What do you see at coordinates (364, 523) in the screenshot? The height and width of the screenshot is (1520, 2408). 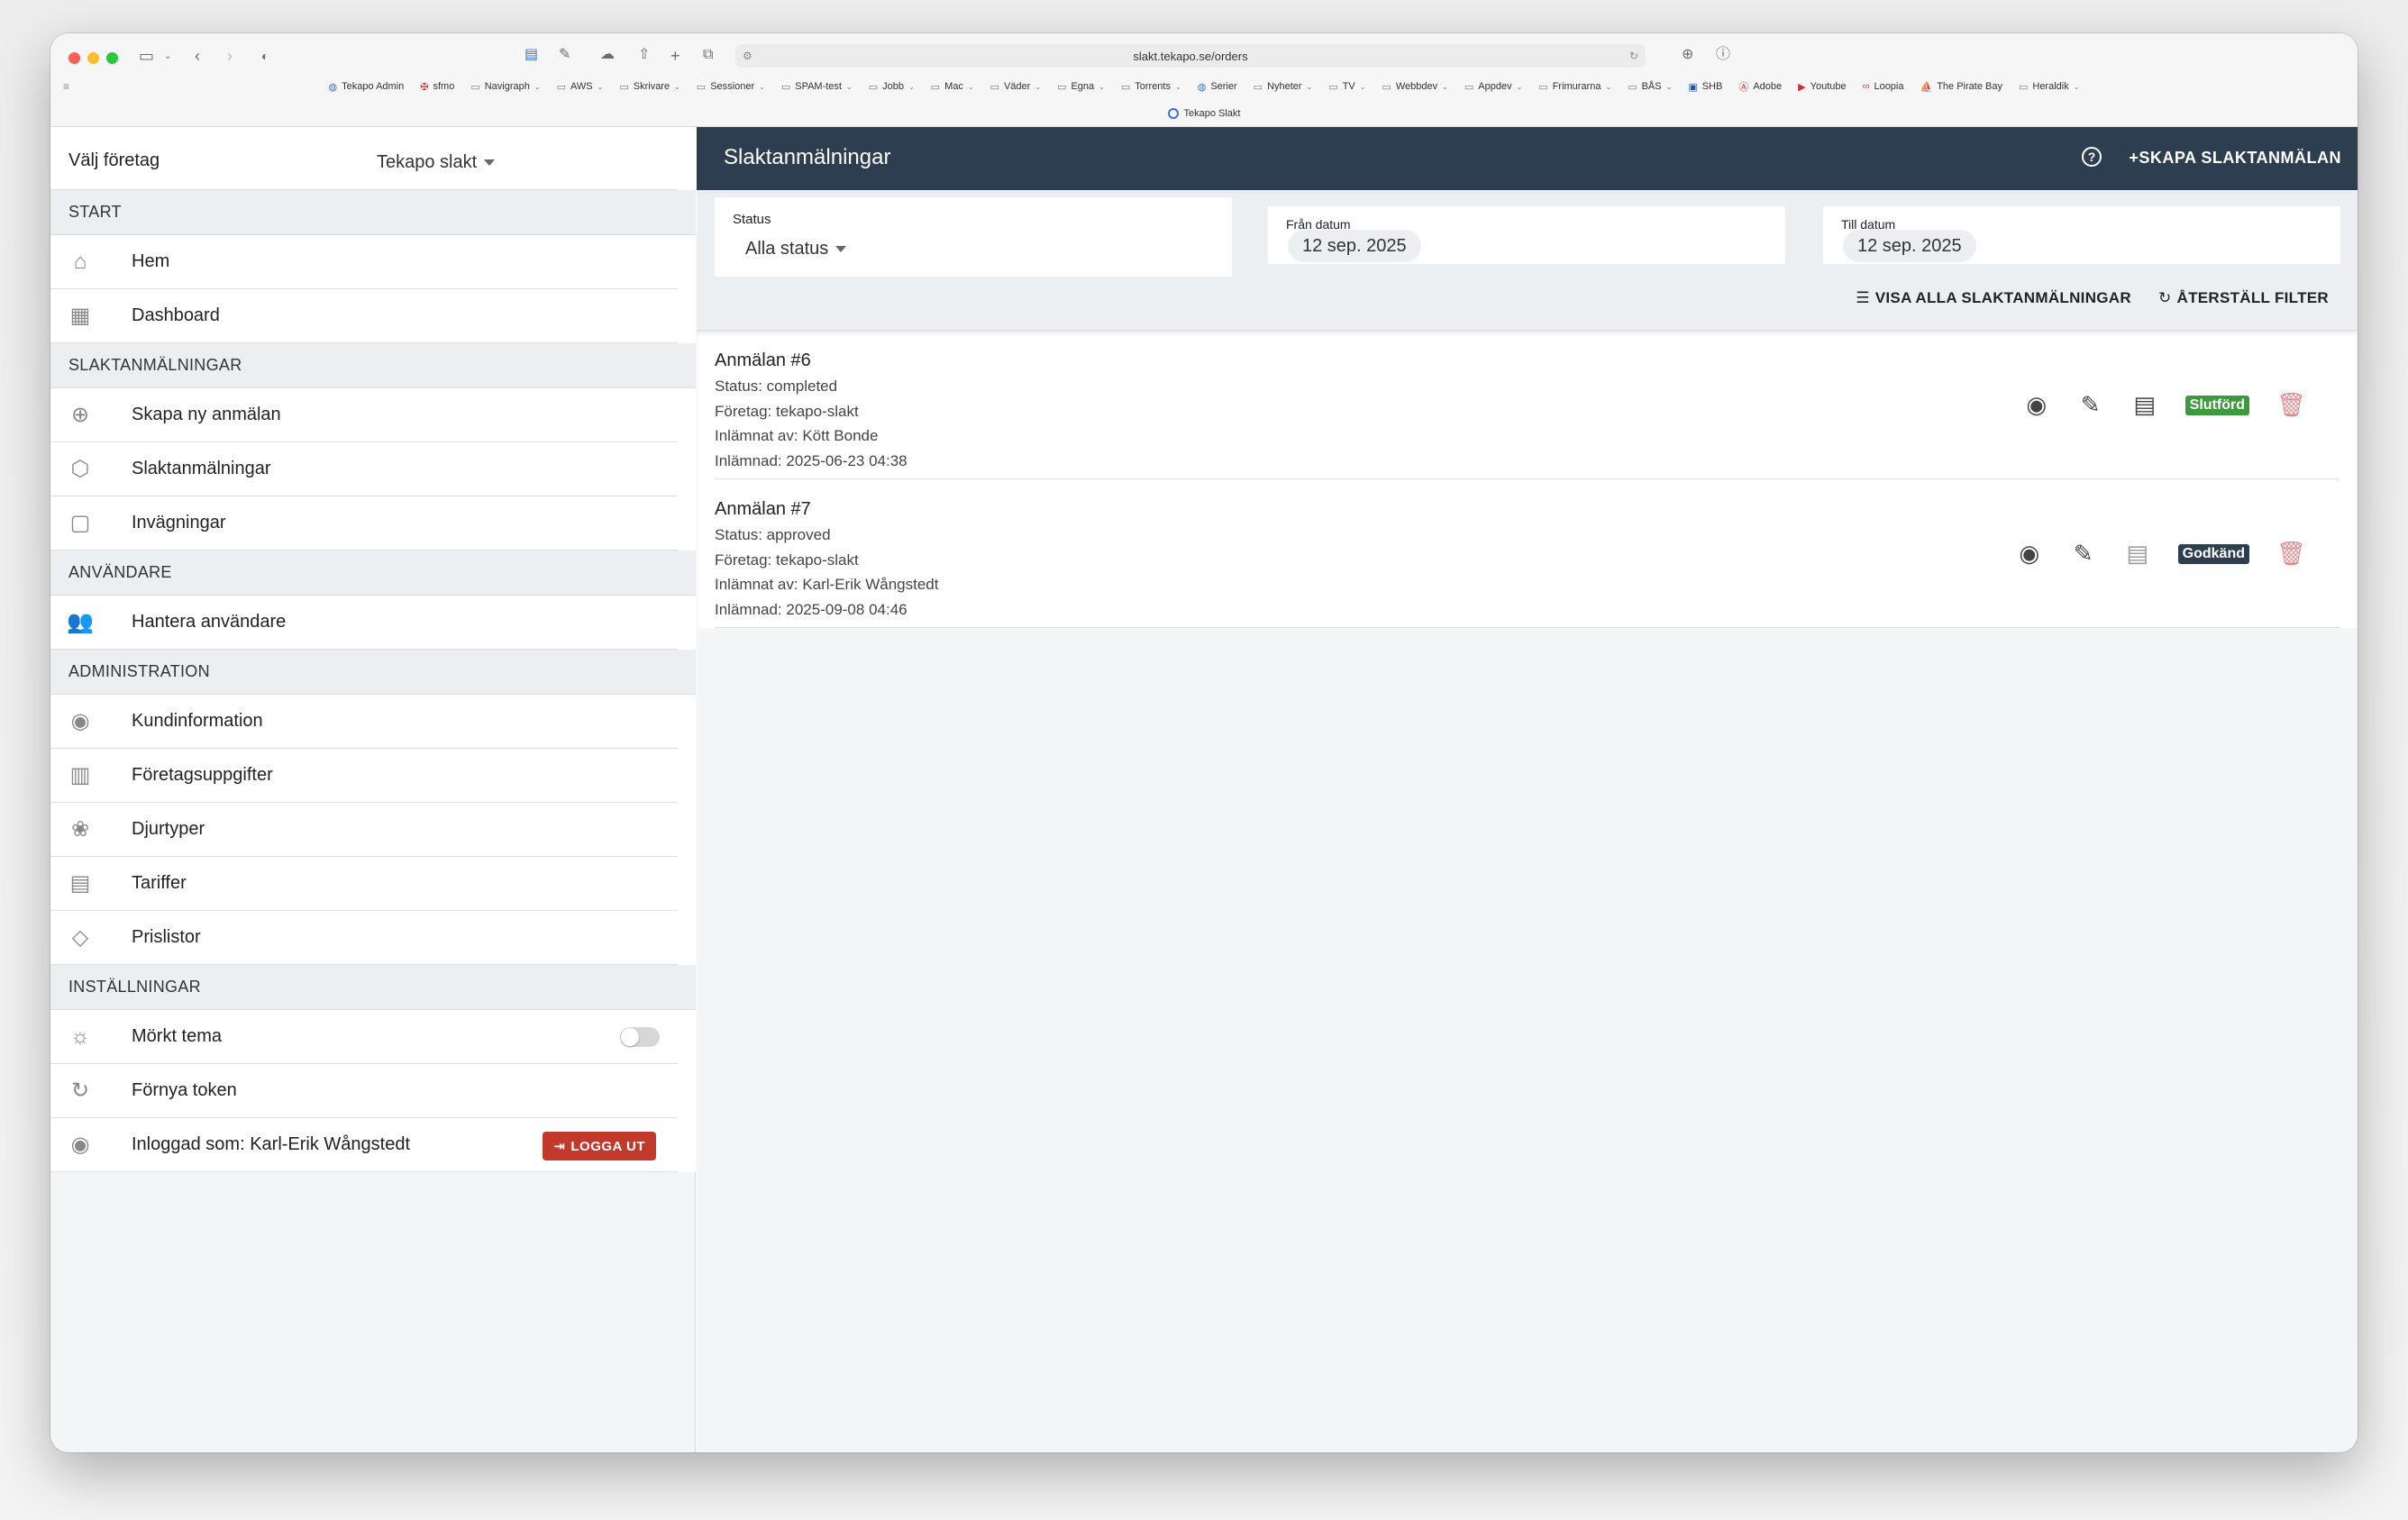 I see `sidebar-item-invägningar: ▢ Invägningar` at bounding box center [364, 523].